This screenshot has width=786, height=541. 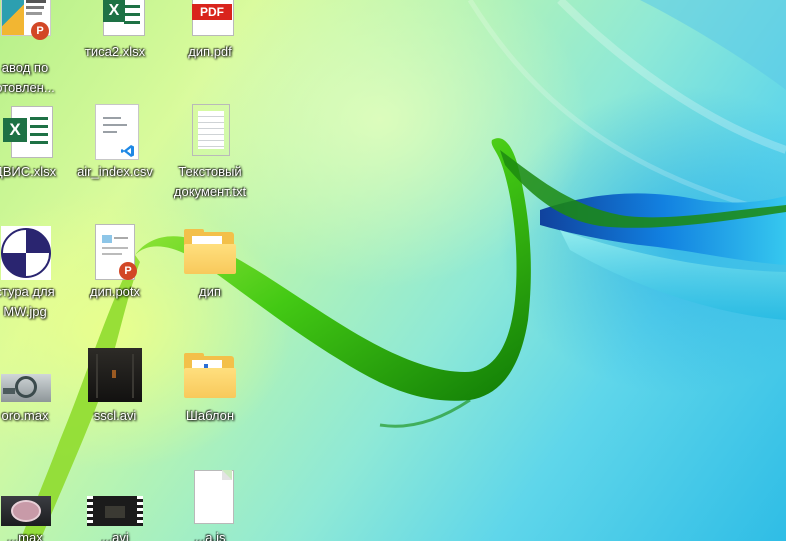 I want to click on icon-label: дип.pdf, so click(x=210, y=51).